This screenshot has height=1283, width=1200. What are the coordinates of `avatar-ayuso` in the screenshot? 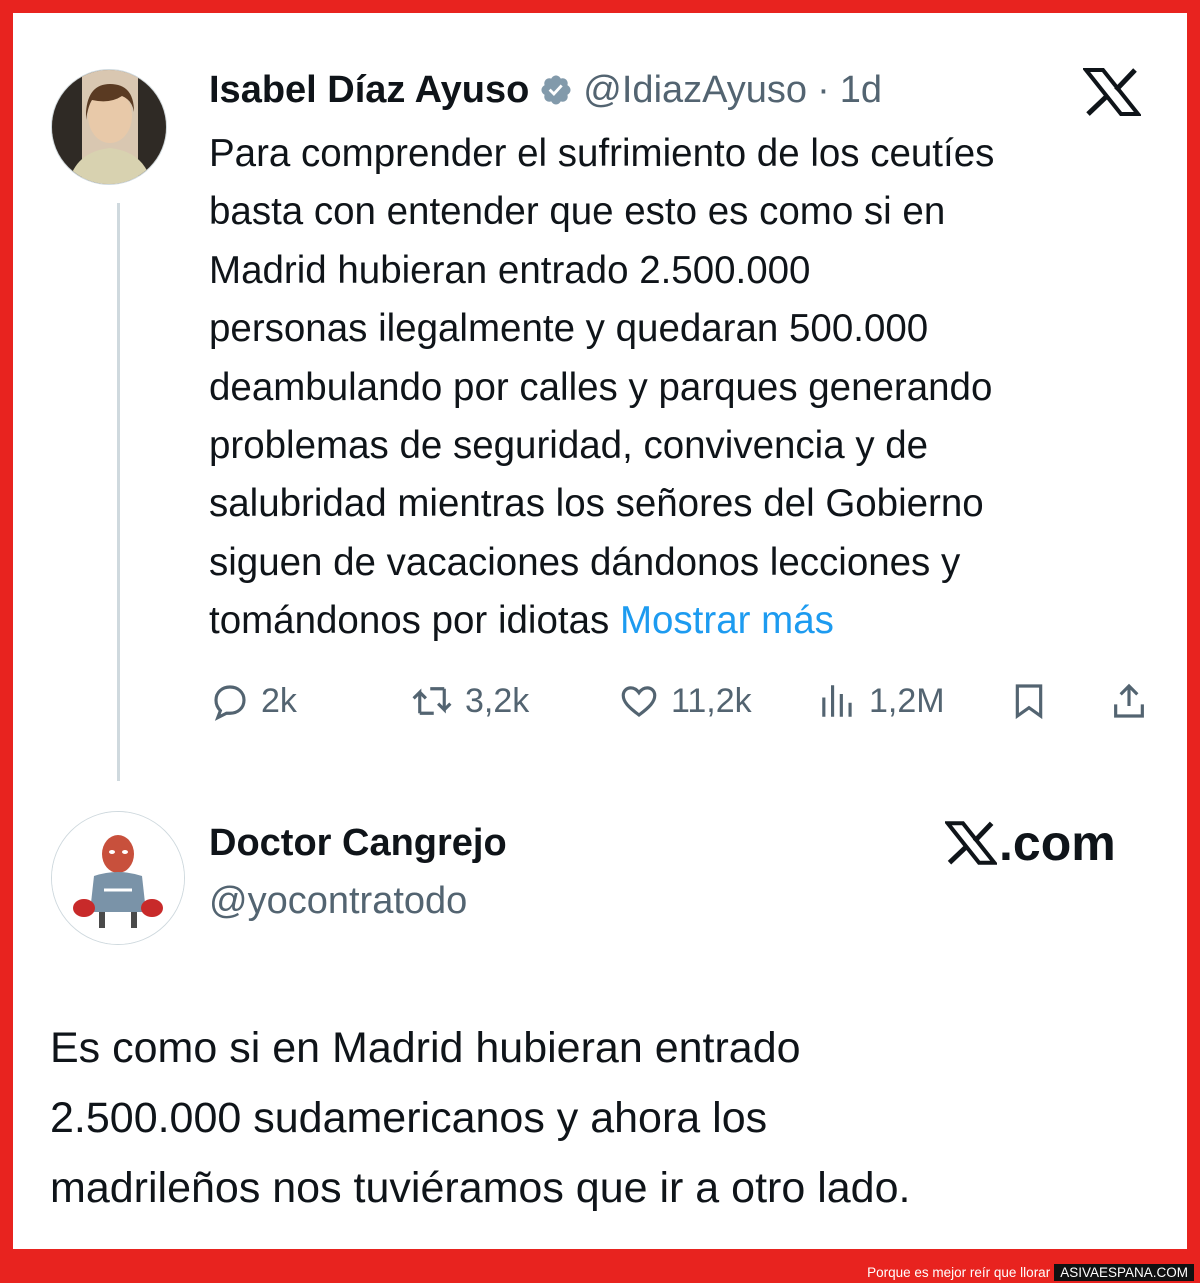 It's located at (109, 127).